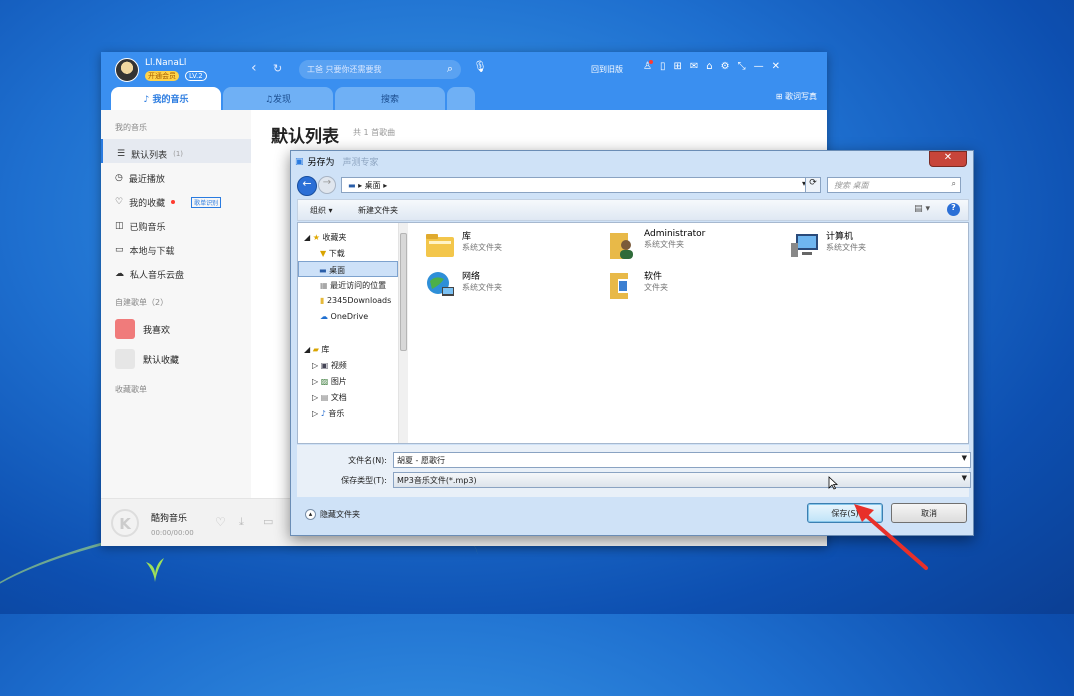 This screenshot has height=696, width=1074. What do you see at coordinates (403, 292) in the screenshot?
I see `scroll-thumb` at bounding box center [403, 292].